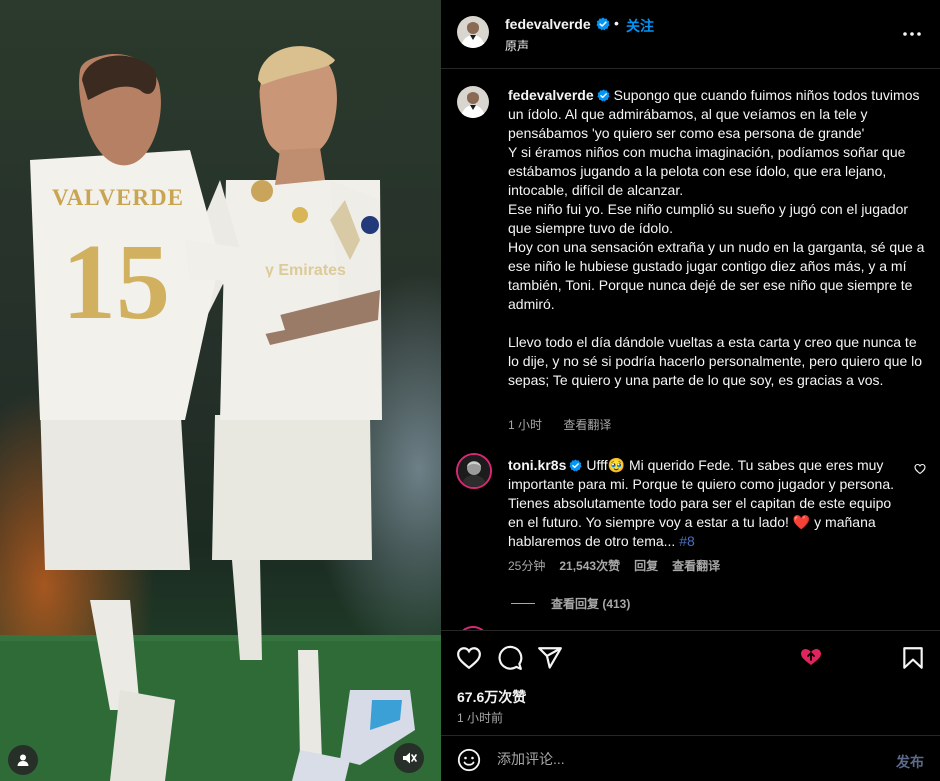 This screenshot has height=781, width=940. Describe the element at coordinates (510, 658) in the screenshot. I see `comment-icon` at that location.